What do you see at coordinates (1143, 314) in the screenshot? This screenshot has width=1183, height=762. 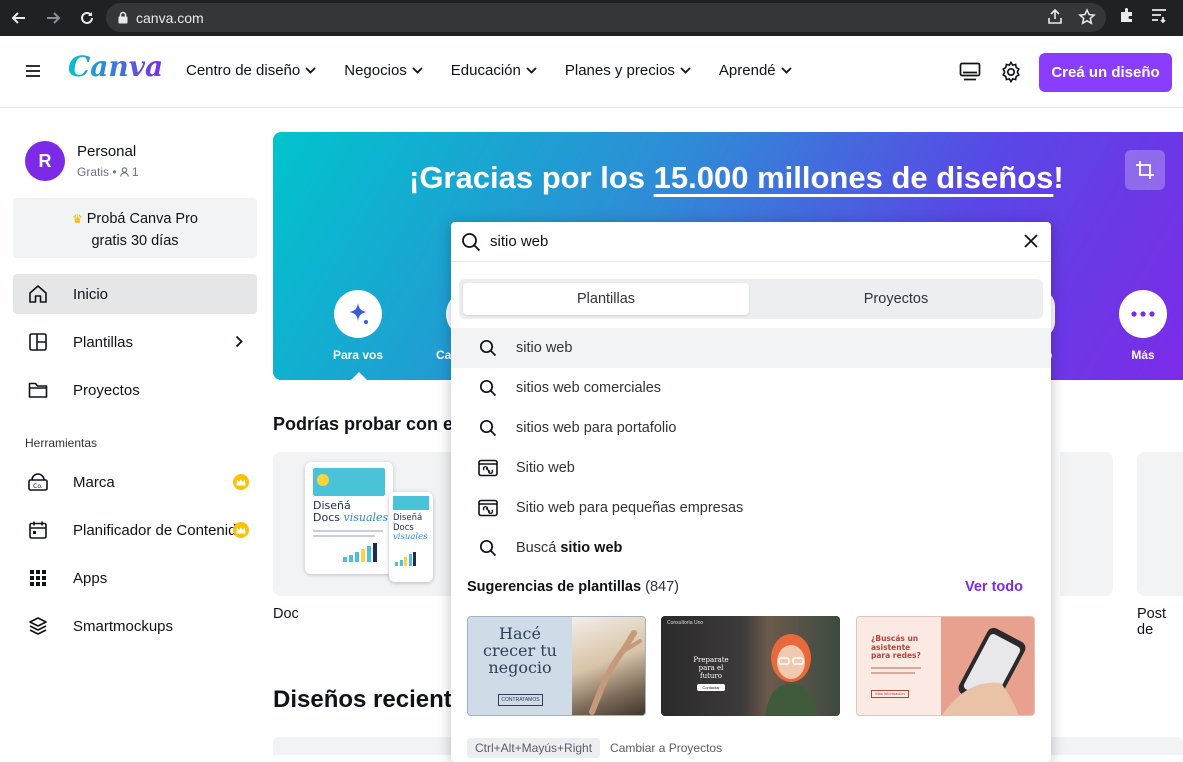 I see `more-icon` at bounding box center [1143, 314].